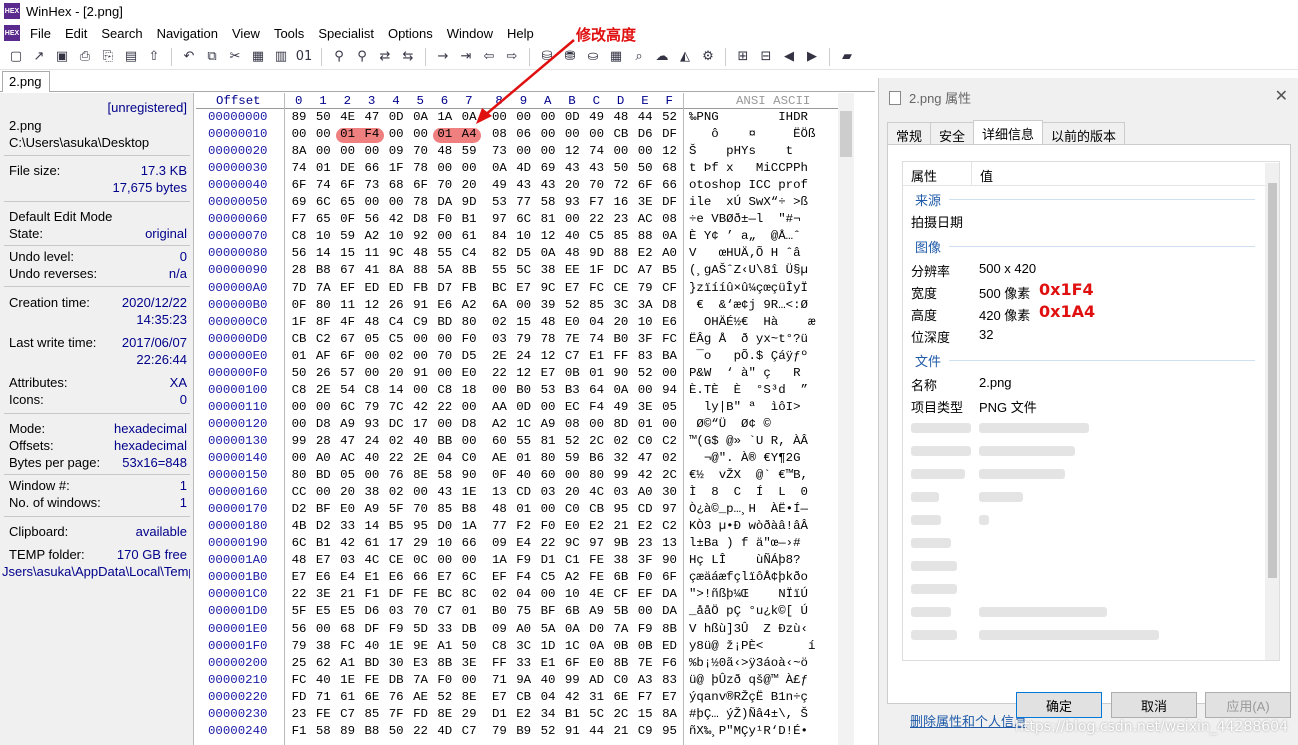 This screenshot has width=1298, height=745. I want to click on hex-byte: E1, so click(597, 356).